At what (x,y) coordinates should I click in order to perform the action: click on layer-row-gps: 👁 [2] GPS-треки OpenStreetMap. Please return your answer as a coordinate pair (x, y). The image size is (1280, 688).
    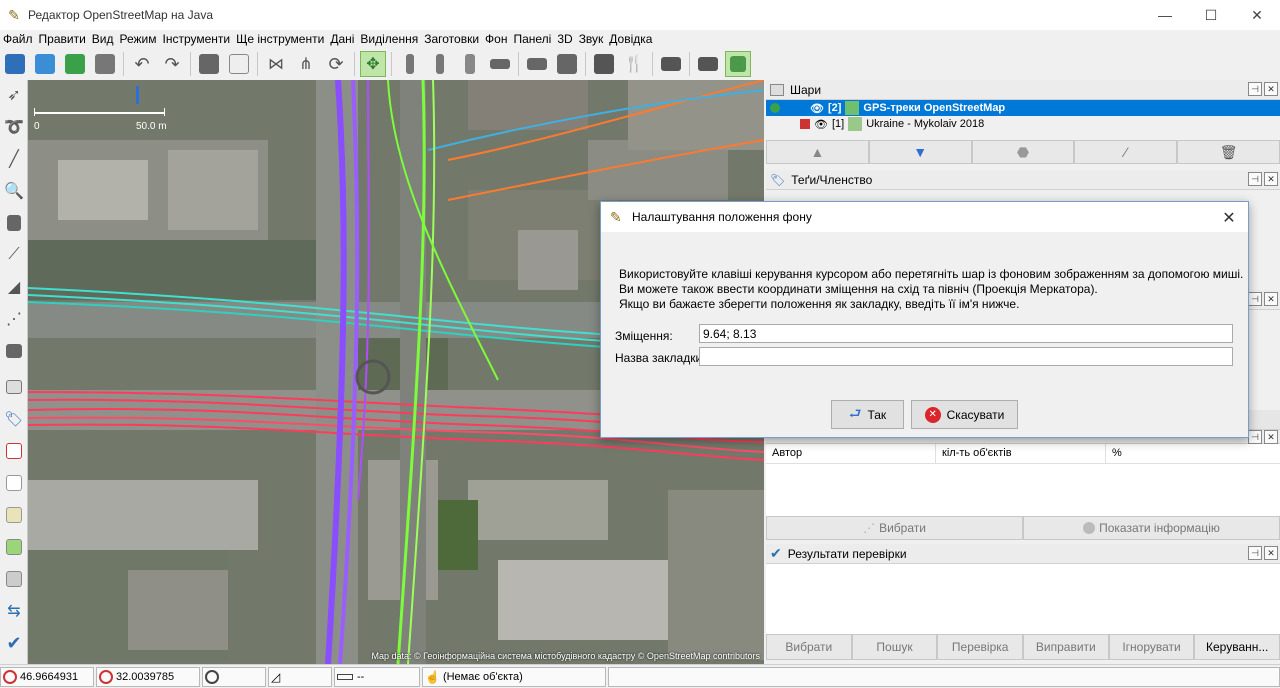
    Looking at the image, I should click on (1023, 108).